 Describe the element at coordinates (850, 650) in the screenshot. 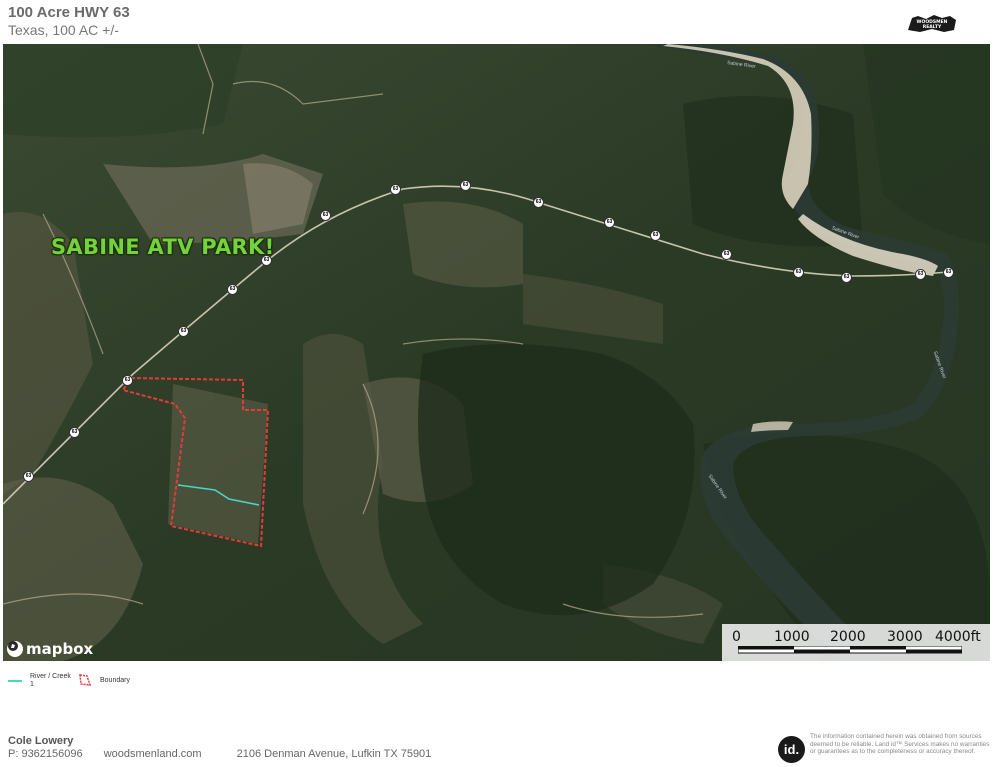

I see `scale-ruler` at that location.